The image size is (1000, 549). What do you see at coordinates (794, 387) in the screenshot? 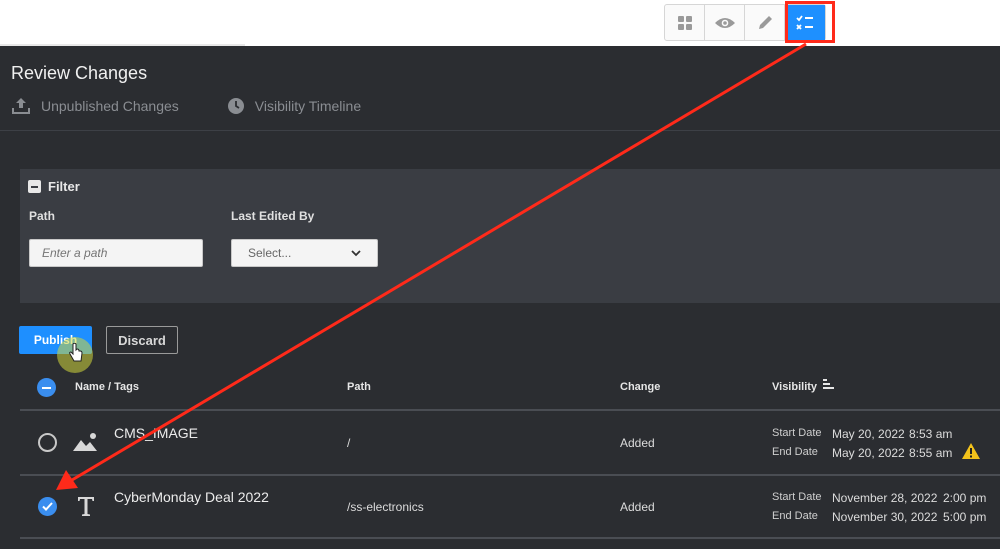
I see `column-header-visibility: Visibility` at bounding box center [794, 387].